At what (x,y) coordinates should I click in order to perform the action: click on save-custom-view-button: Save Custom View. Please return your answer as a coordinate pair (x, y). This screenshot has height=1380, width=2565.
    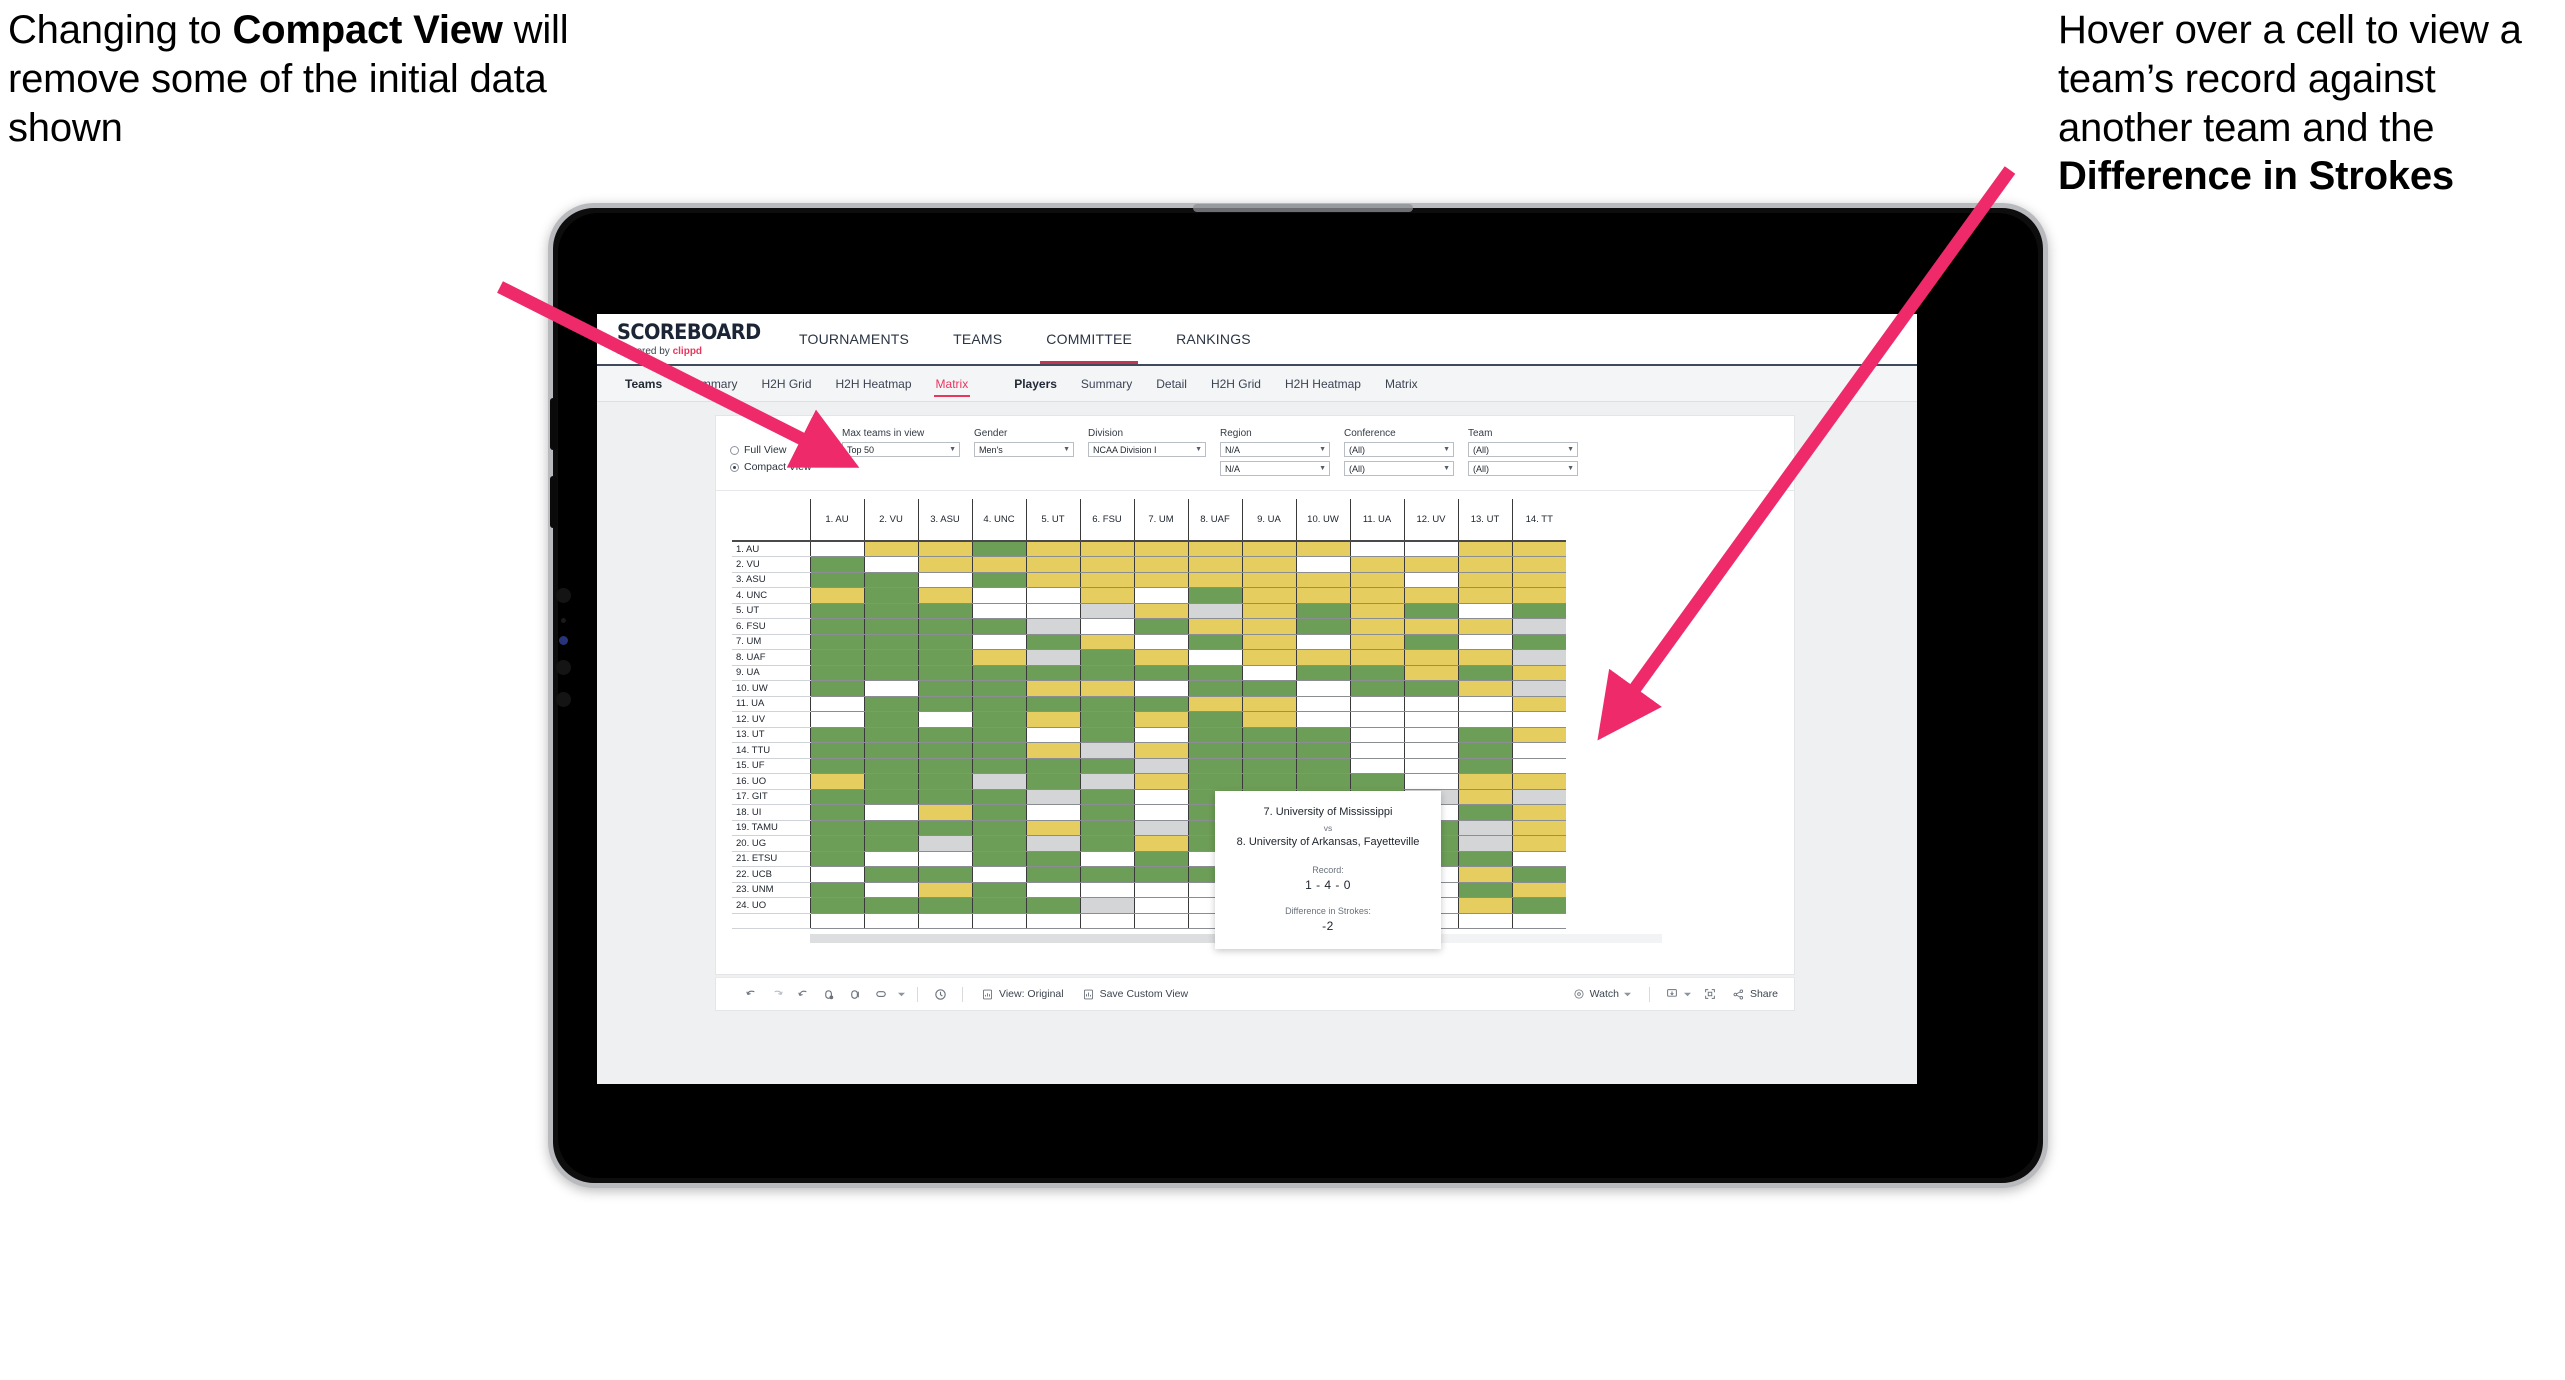
    Looking at the image, I should click on (1135, 994).